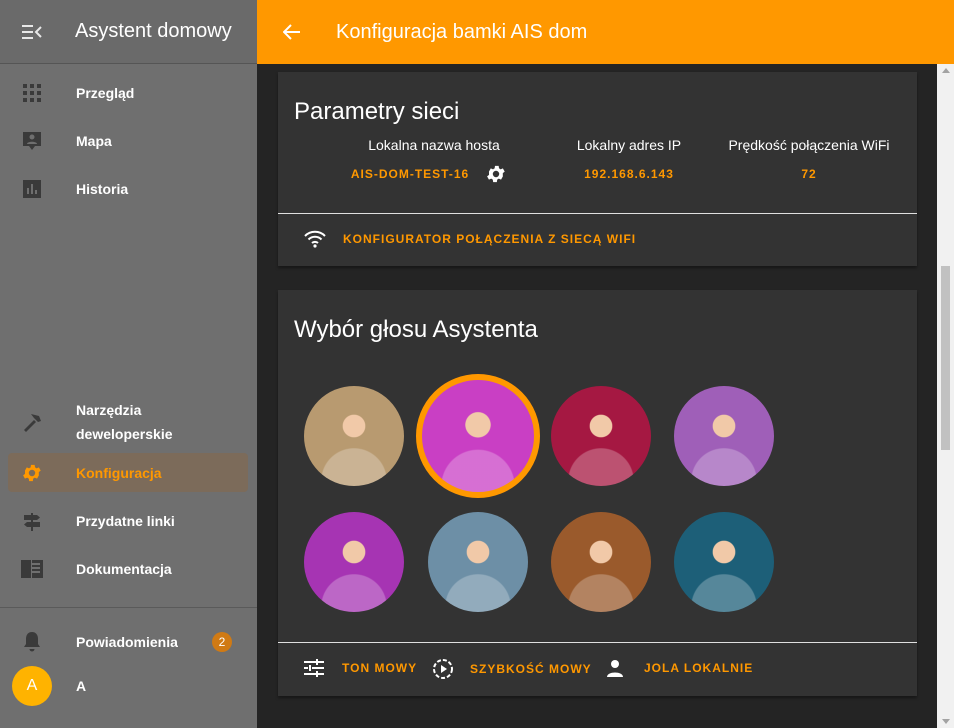  I want to click on vertical-scrollbar, so click(945, 396).